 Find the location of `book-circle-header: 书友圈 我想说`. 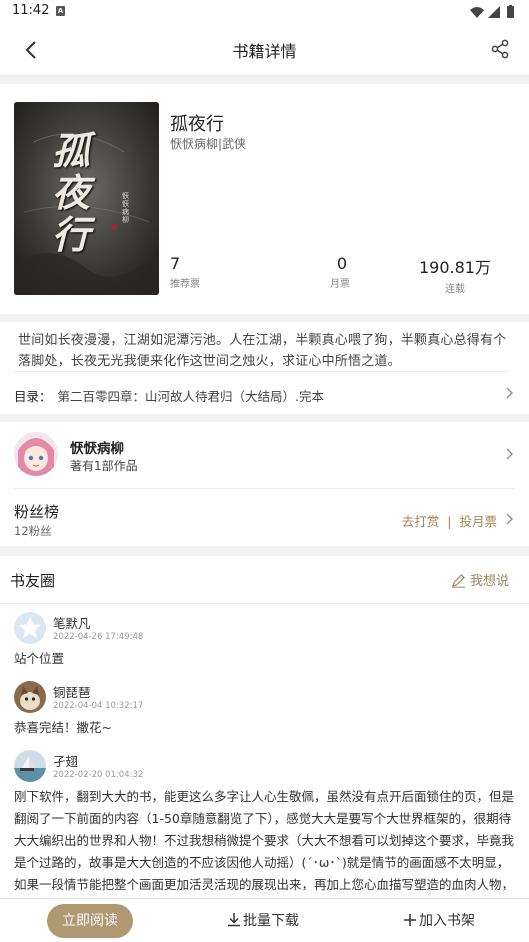

book-circle-header: 书友圈 我想说 is located at coordinates (264, 580).